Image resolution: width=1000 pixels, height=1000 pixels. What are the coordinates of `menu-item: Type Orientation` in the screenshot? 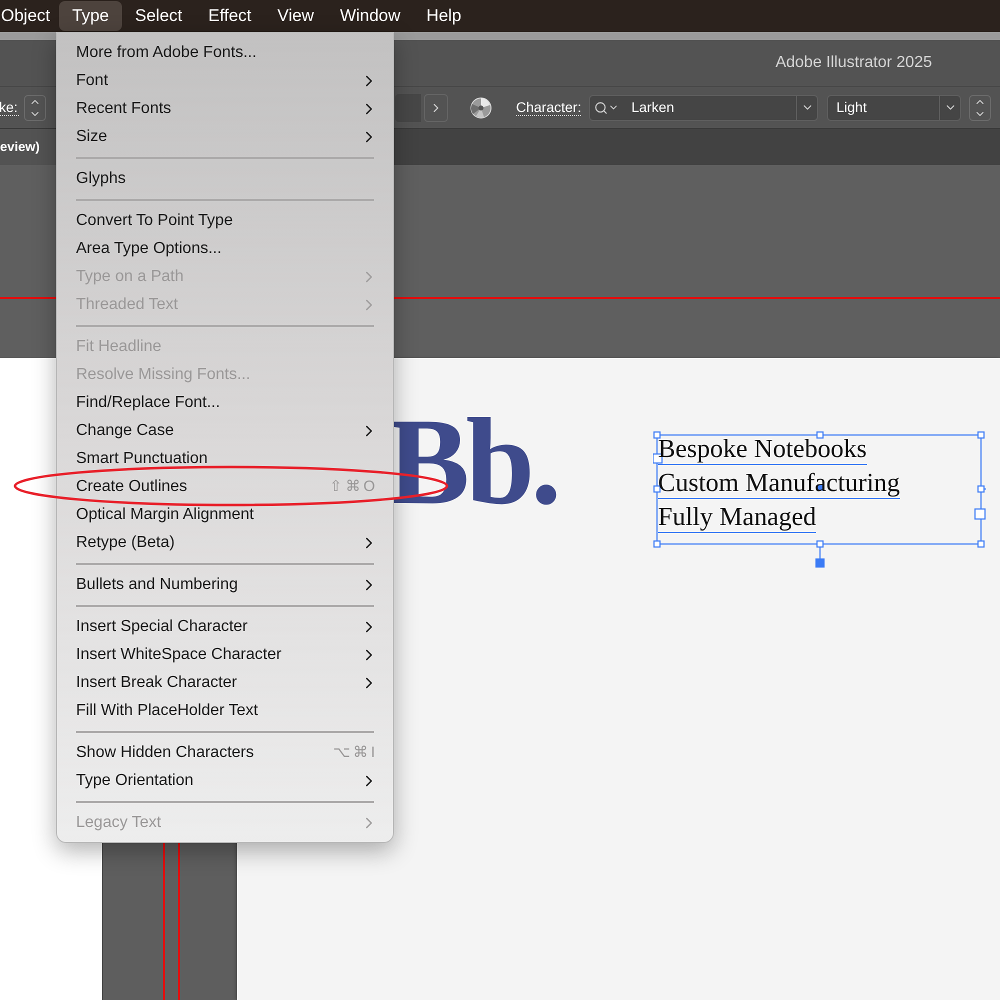 It's located at (225, 781).